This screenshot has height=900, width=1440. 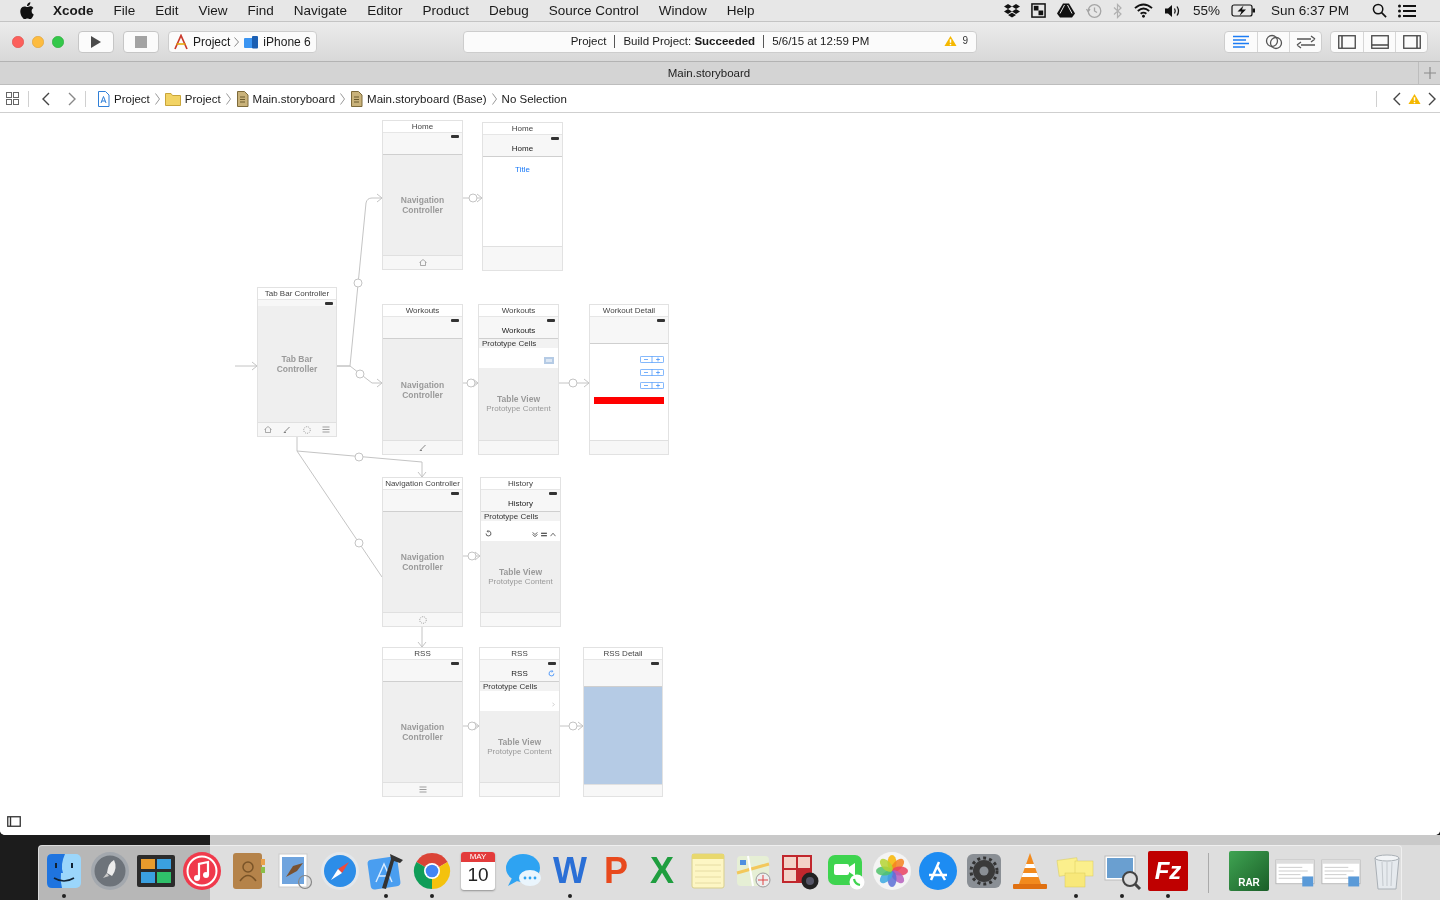 What do you see at coordinates (213, 11) in the screenshot?
I see `menu-item: View` at bounding box center [213, 11].